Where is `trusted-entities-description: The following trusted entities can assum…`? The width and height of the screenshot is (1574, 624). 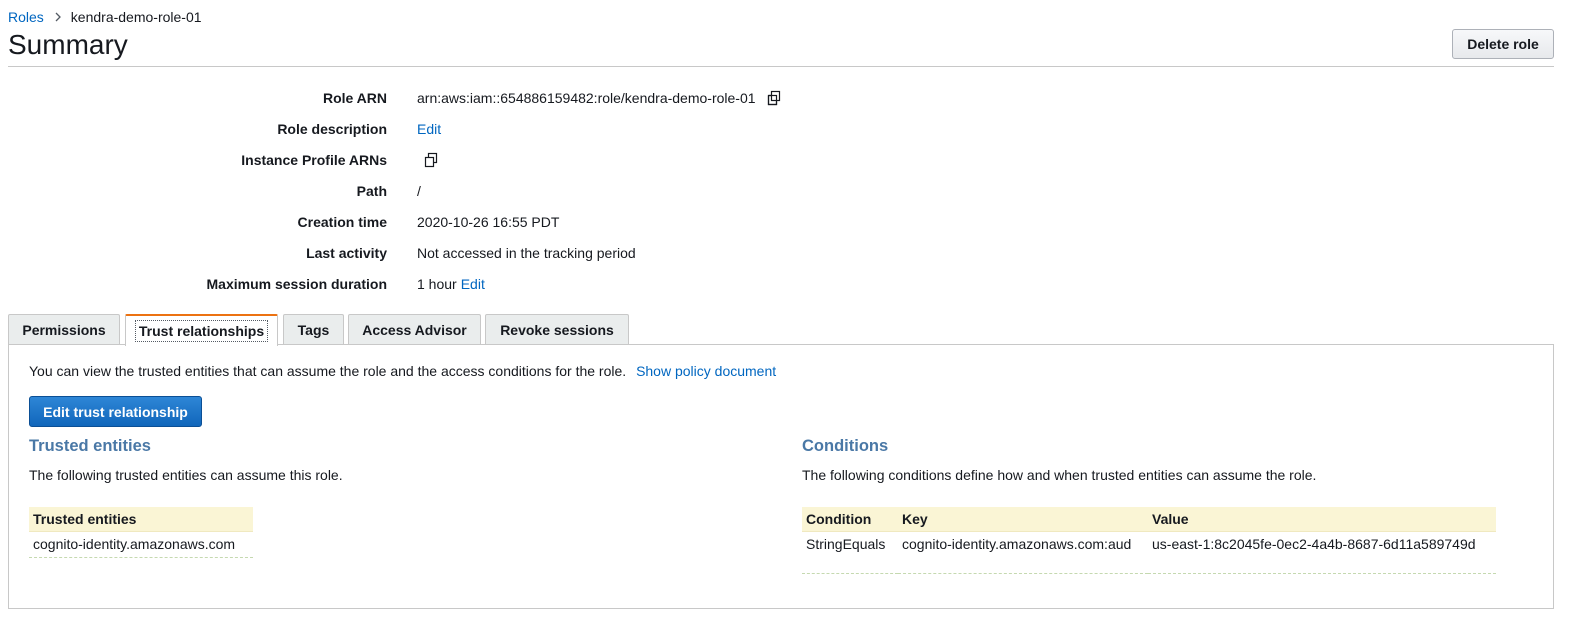 trusted-entities-description: The following trusted entities can assum… is located at coordinates (186, 475).